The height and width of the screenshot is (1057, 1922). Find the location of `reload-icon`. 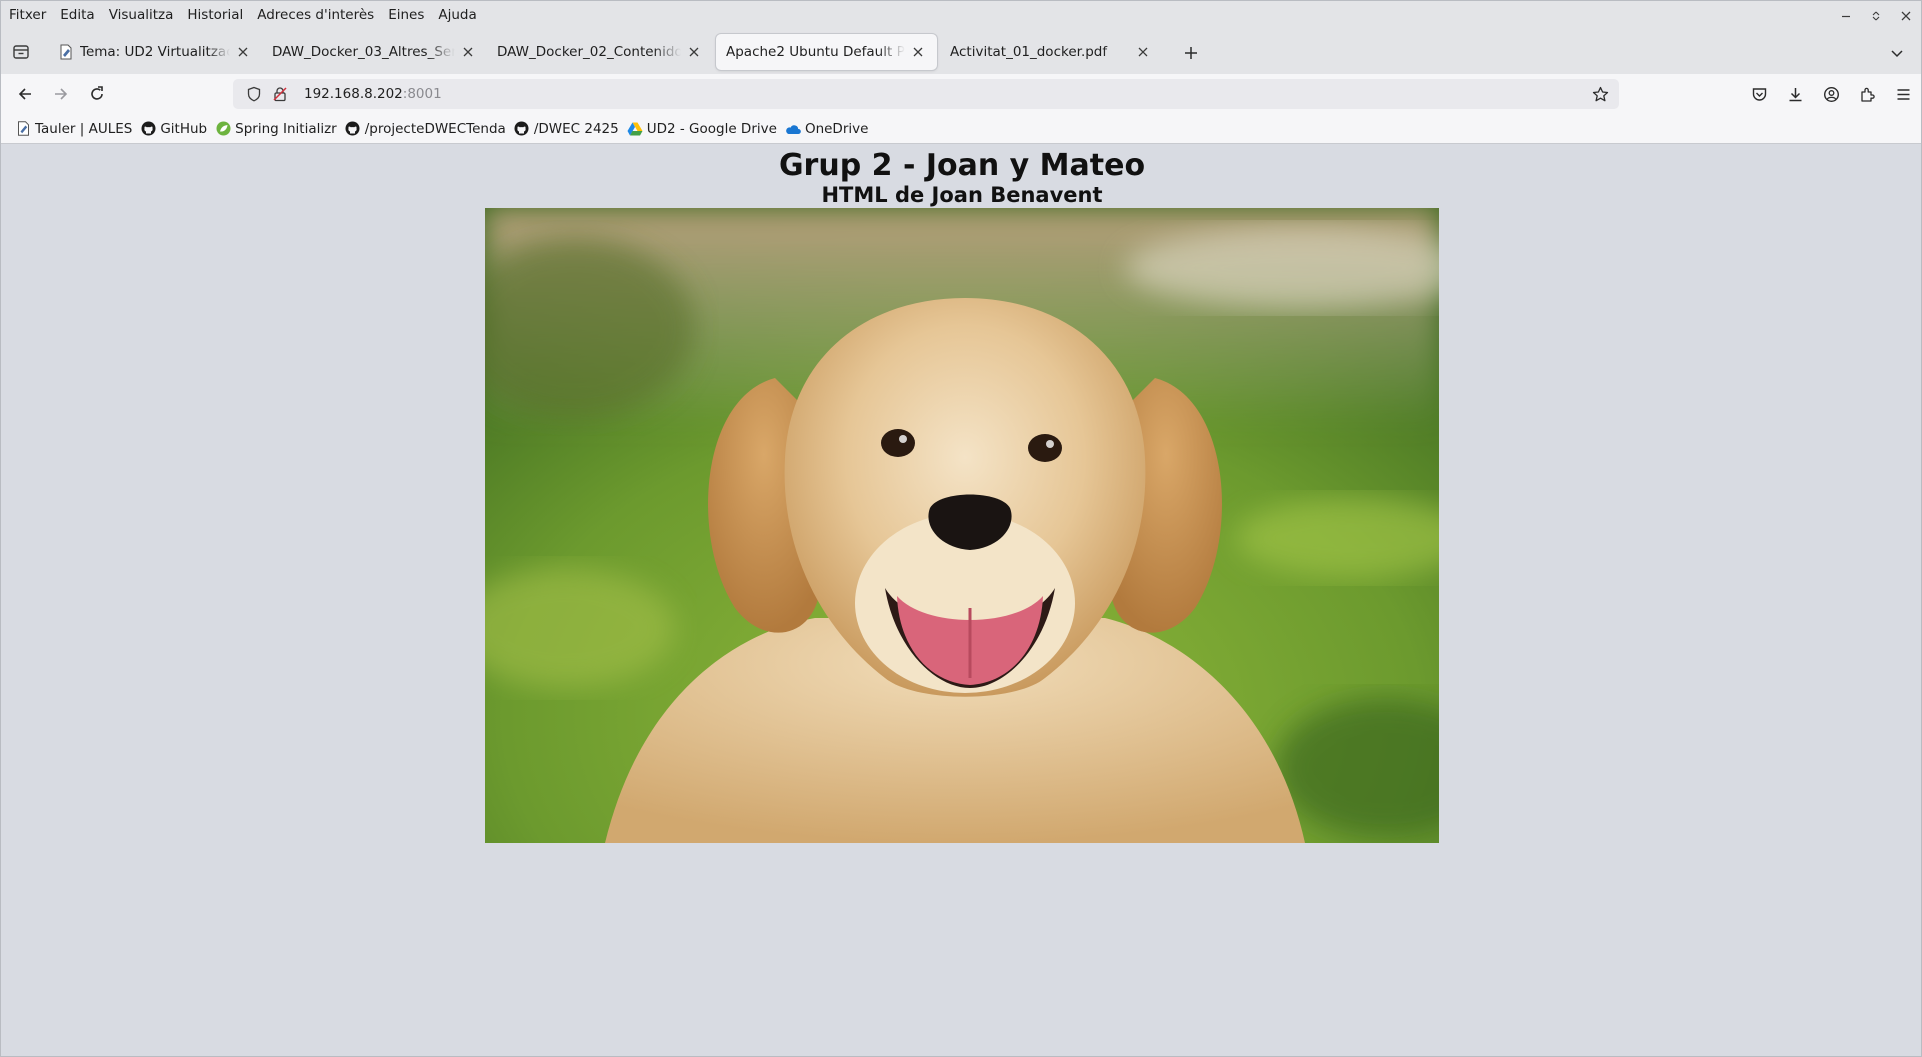

reload-icon is located at coordinates (97, 93).